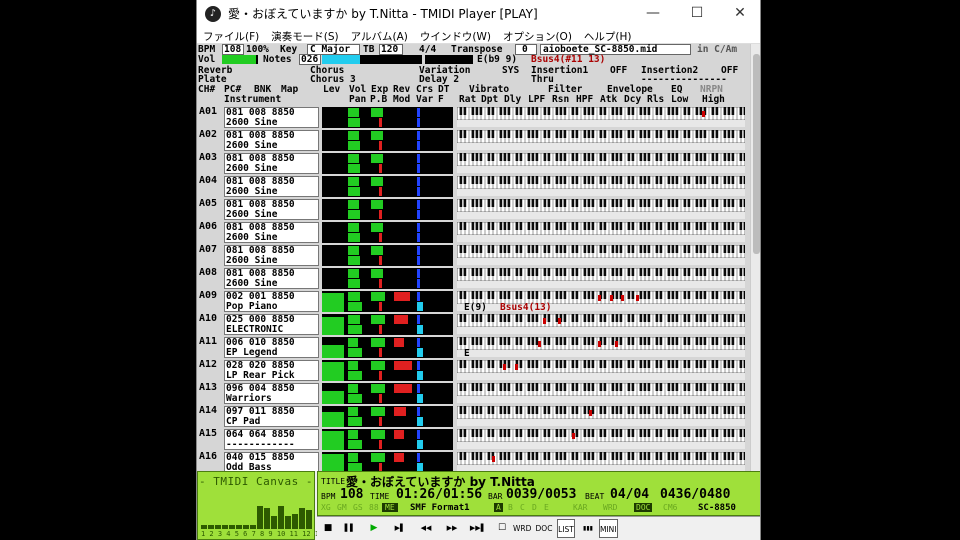 This screenshot has height=540, width=960. I want to click on instrument-name: ------------, so click(260, 444).